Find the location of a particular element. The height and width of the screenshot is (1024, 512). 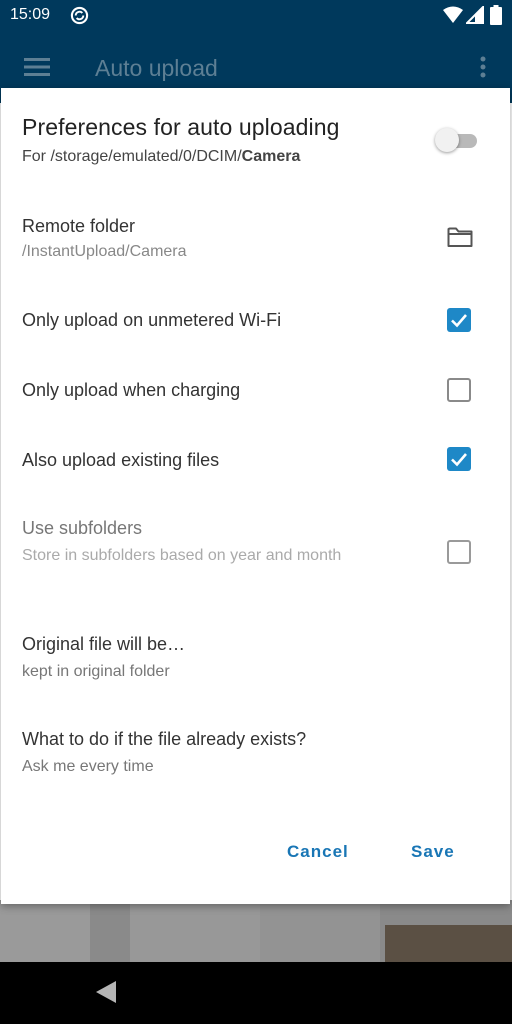

switch-thumb is located at coordinates (447, 140).